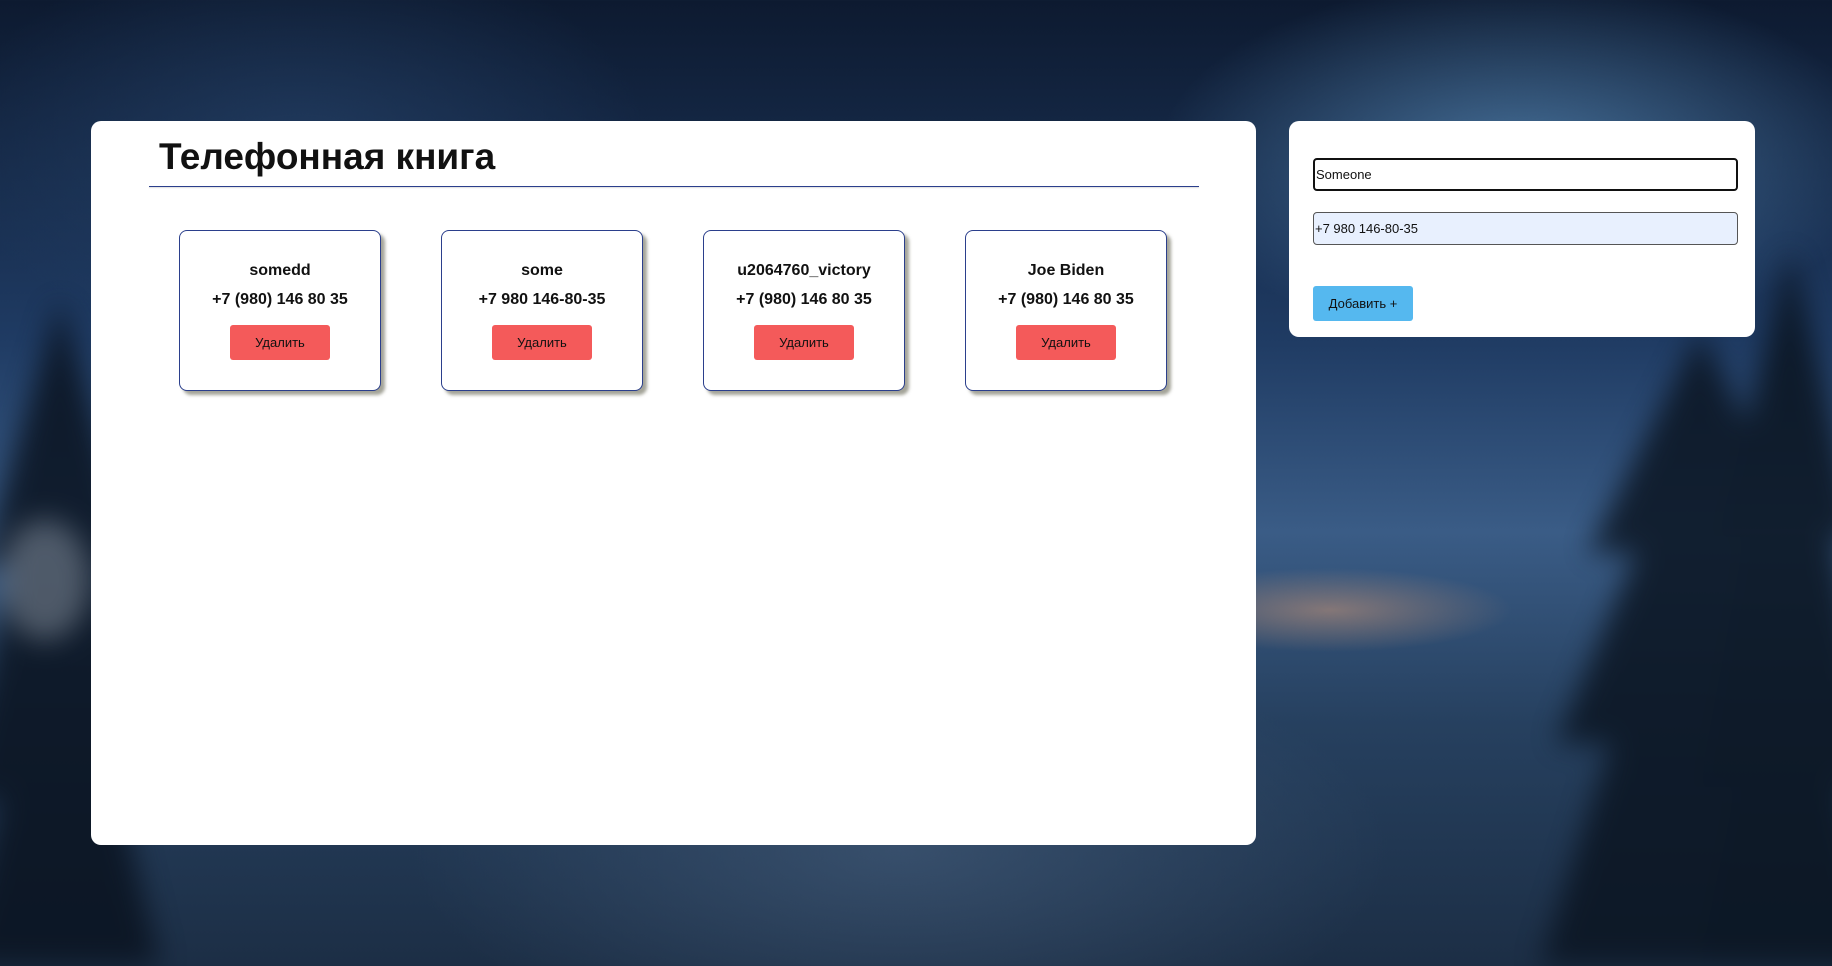 The width and height of the screenshot is (1832, 966). Describe the element at coordinates (327, 156) in the screenshot. I see `page-title: Телефонная книга` at that location.